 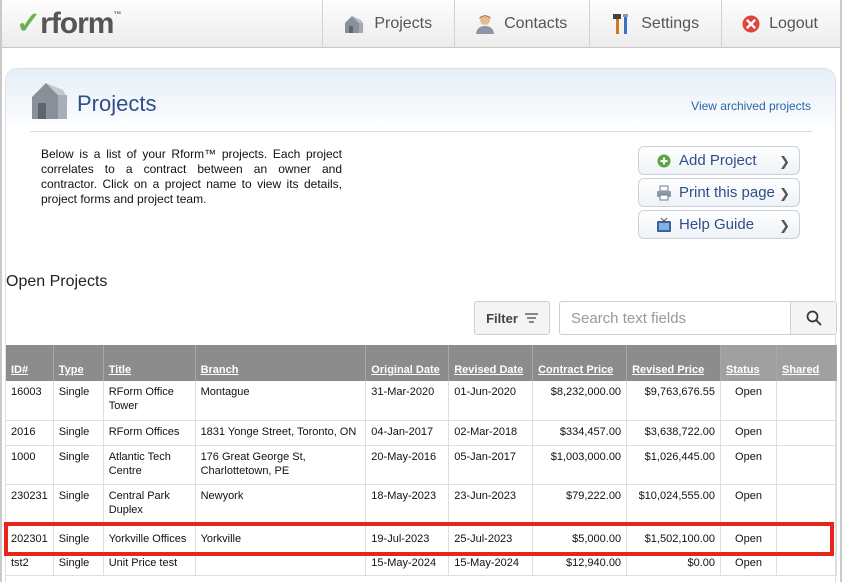 What do you see at coordinates (580, 363) in the screenshot?
I see `column-header-contract-price: Contract Price` at bounding box center [580, 363].